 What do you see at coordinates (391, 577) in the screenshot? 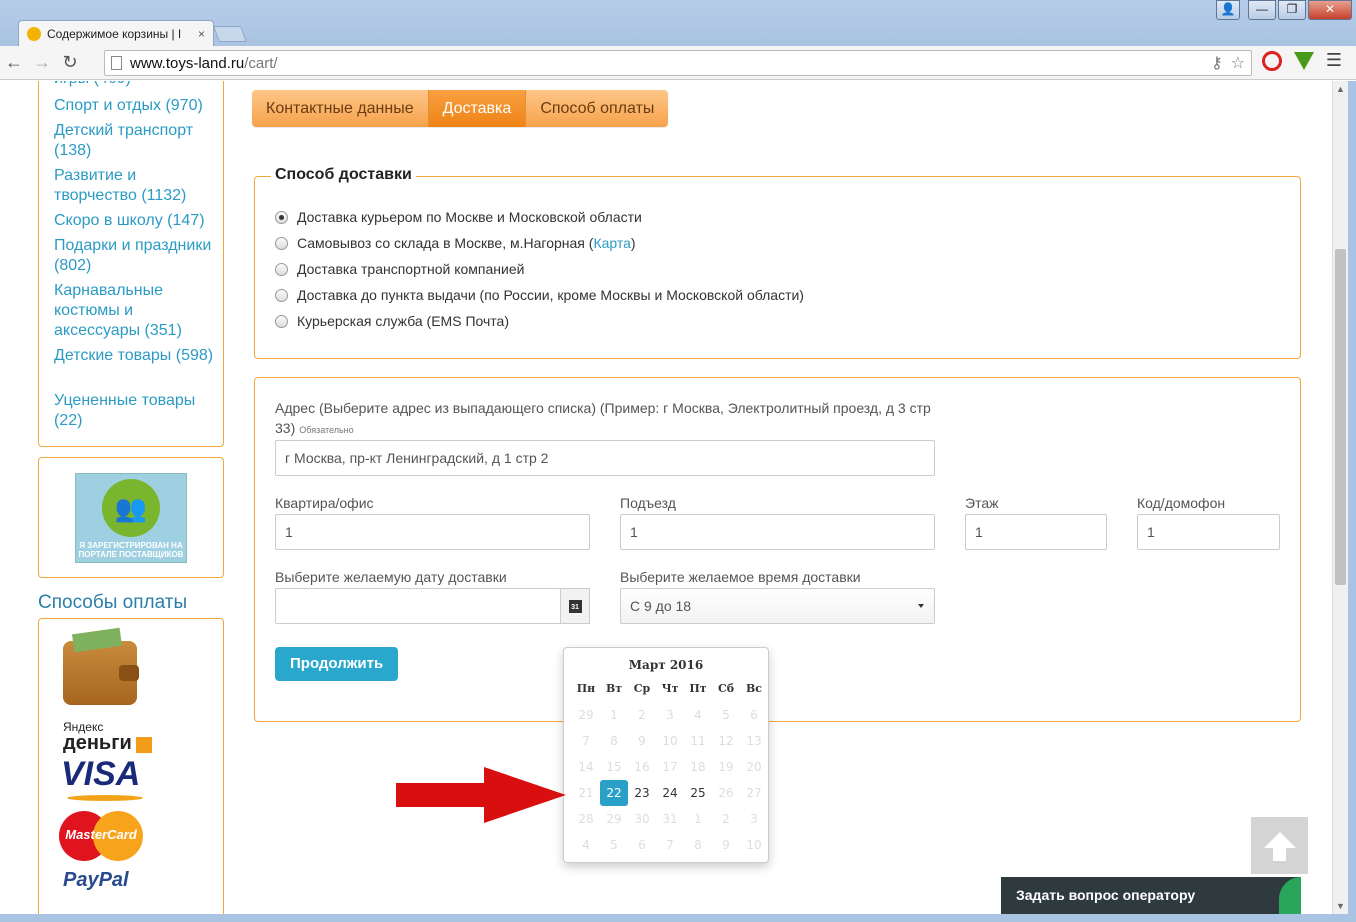
I see `delivery-date-label: Выберите желаемую дату доставки` at bounding box center [391, 577].